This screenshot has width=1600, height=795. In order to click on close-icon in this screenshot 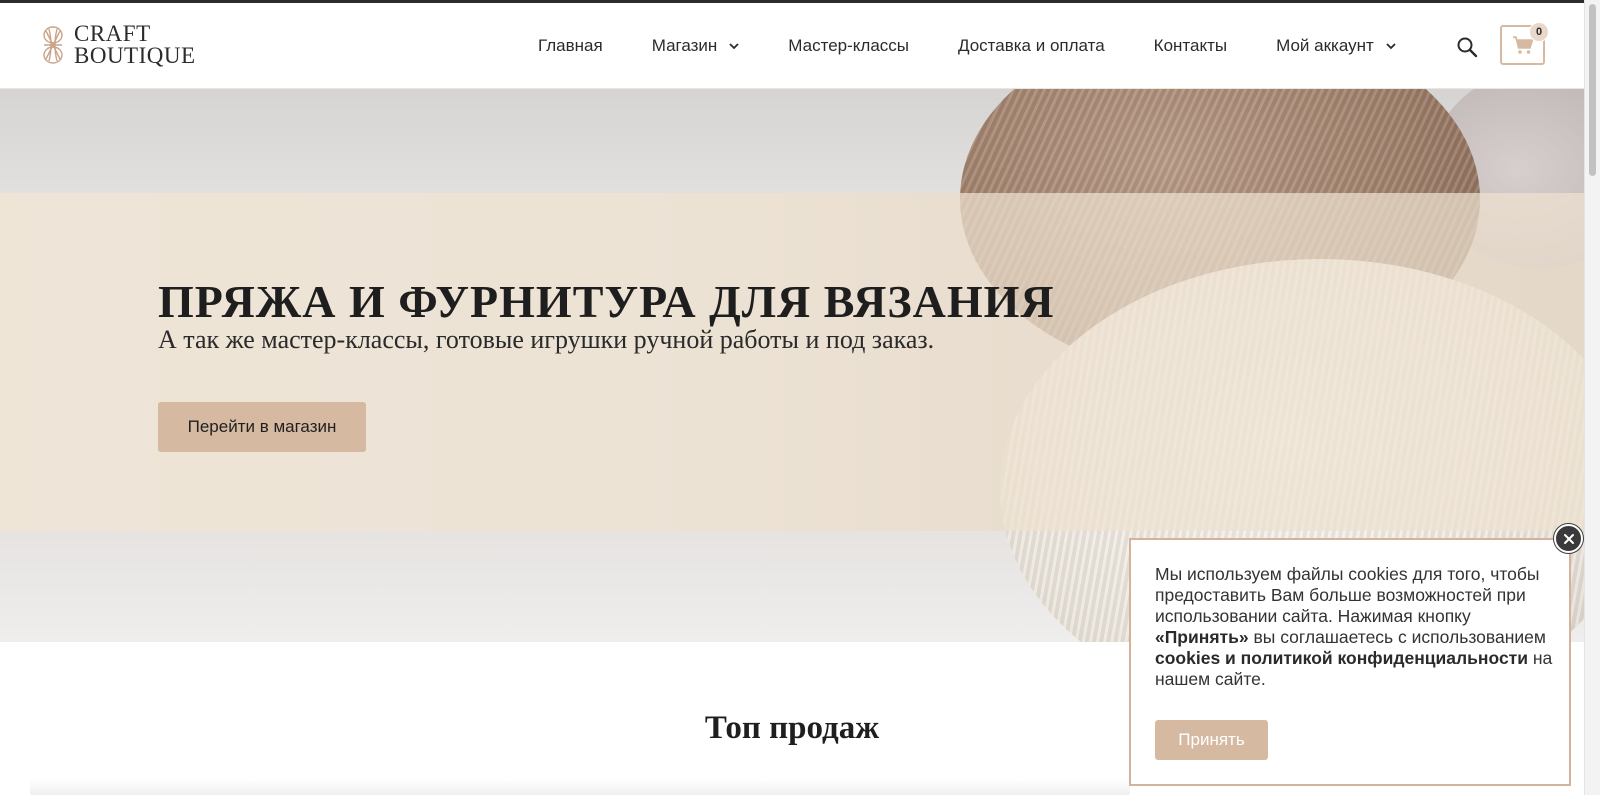, I will do `click(1568, 538)`.